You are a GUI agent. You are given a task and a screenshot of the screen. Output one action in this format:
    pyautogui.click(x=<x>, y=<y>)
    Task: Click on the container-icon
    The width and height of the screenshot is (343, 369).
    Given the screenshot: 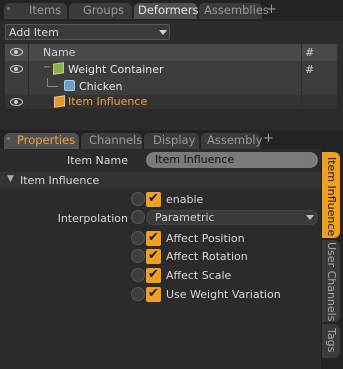 What is the action you would take?
    pyautogui.click(x=58, y=68)
    